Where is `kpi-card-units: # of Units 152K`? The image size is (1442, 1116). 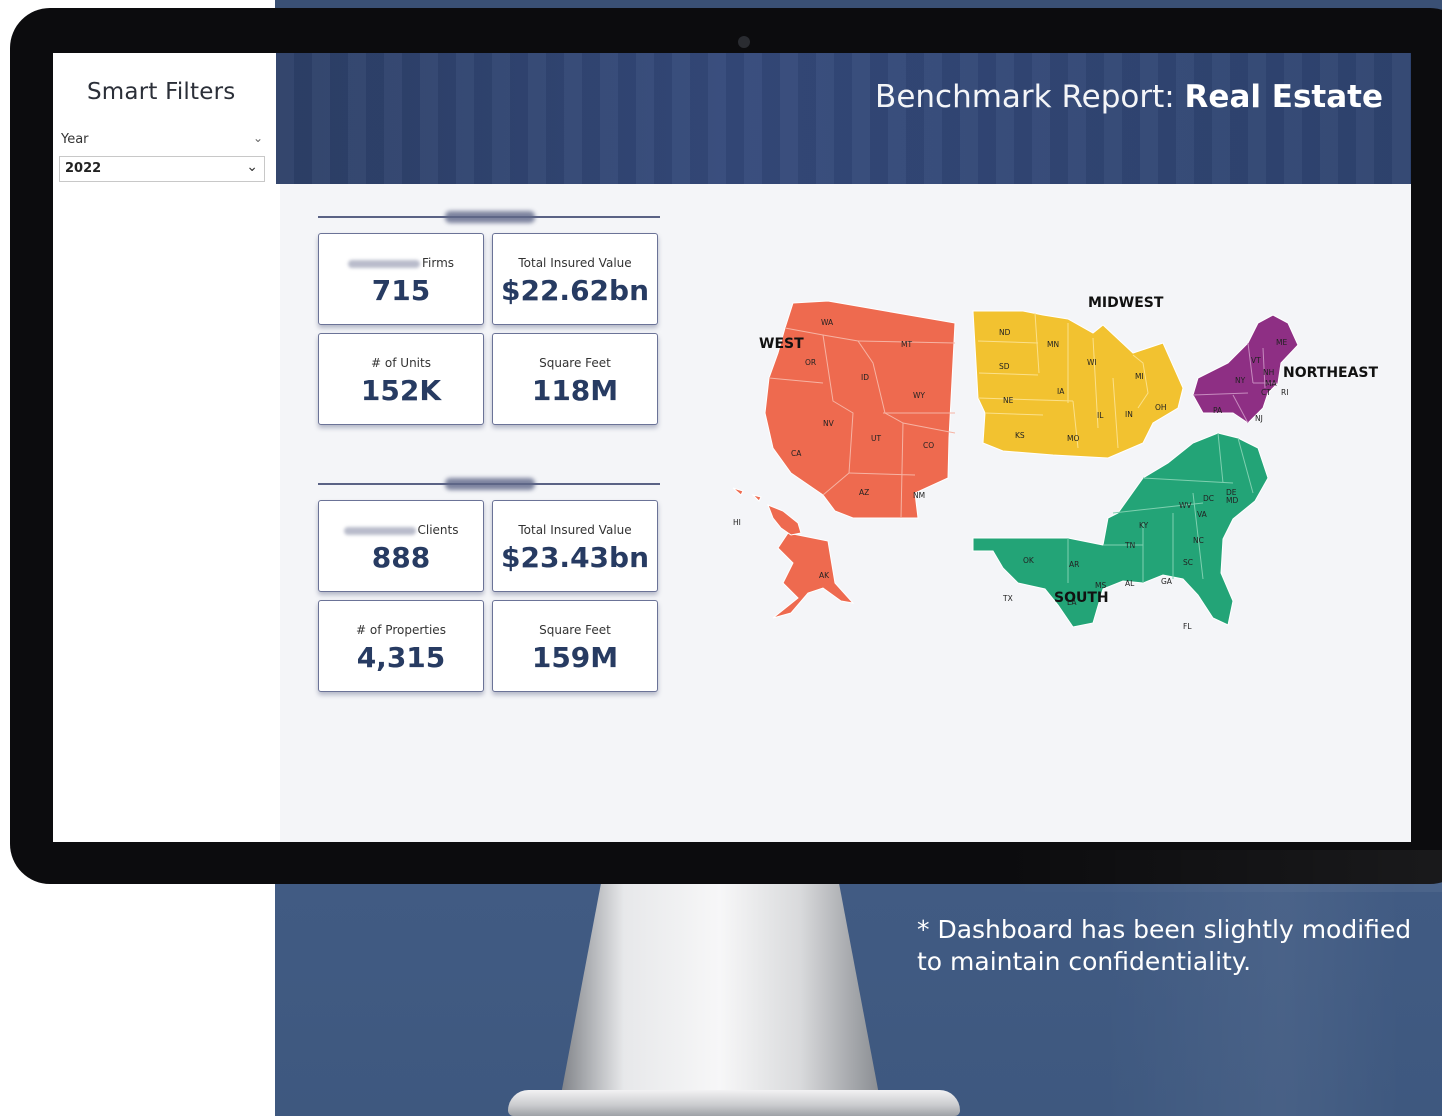 kpi-card-units: # of Units 152K is located at coordinates (401, 379).